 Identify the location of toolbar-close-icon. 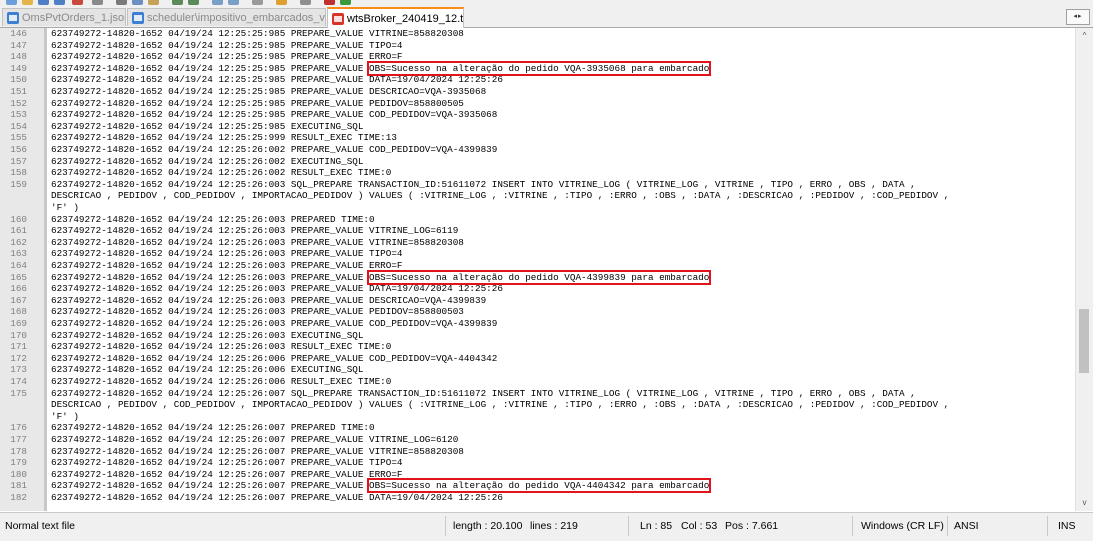
(77, 2).